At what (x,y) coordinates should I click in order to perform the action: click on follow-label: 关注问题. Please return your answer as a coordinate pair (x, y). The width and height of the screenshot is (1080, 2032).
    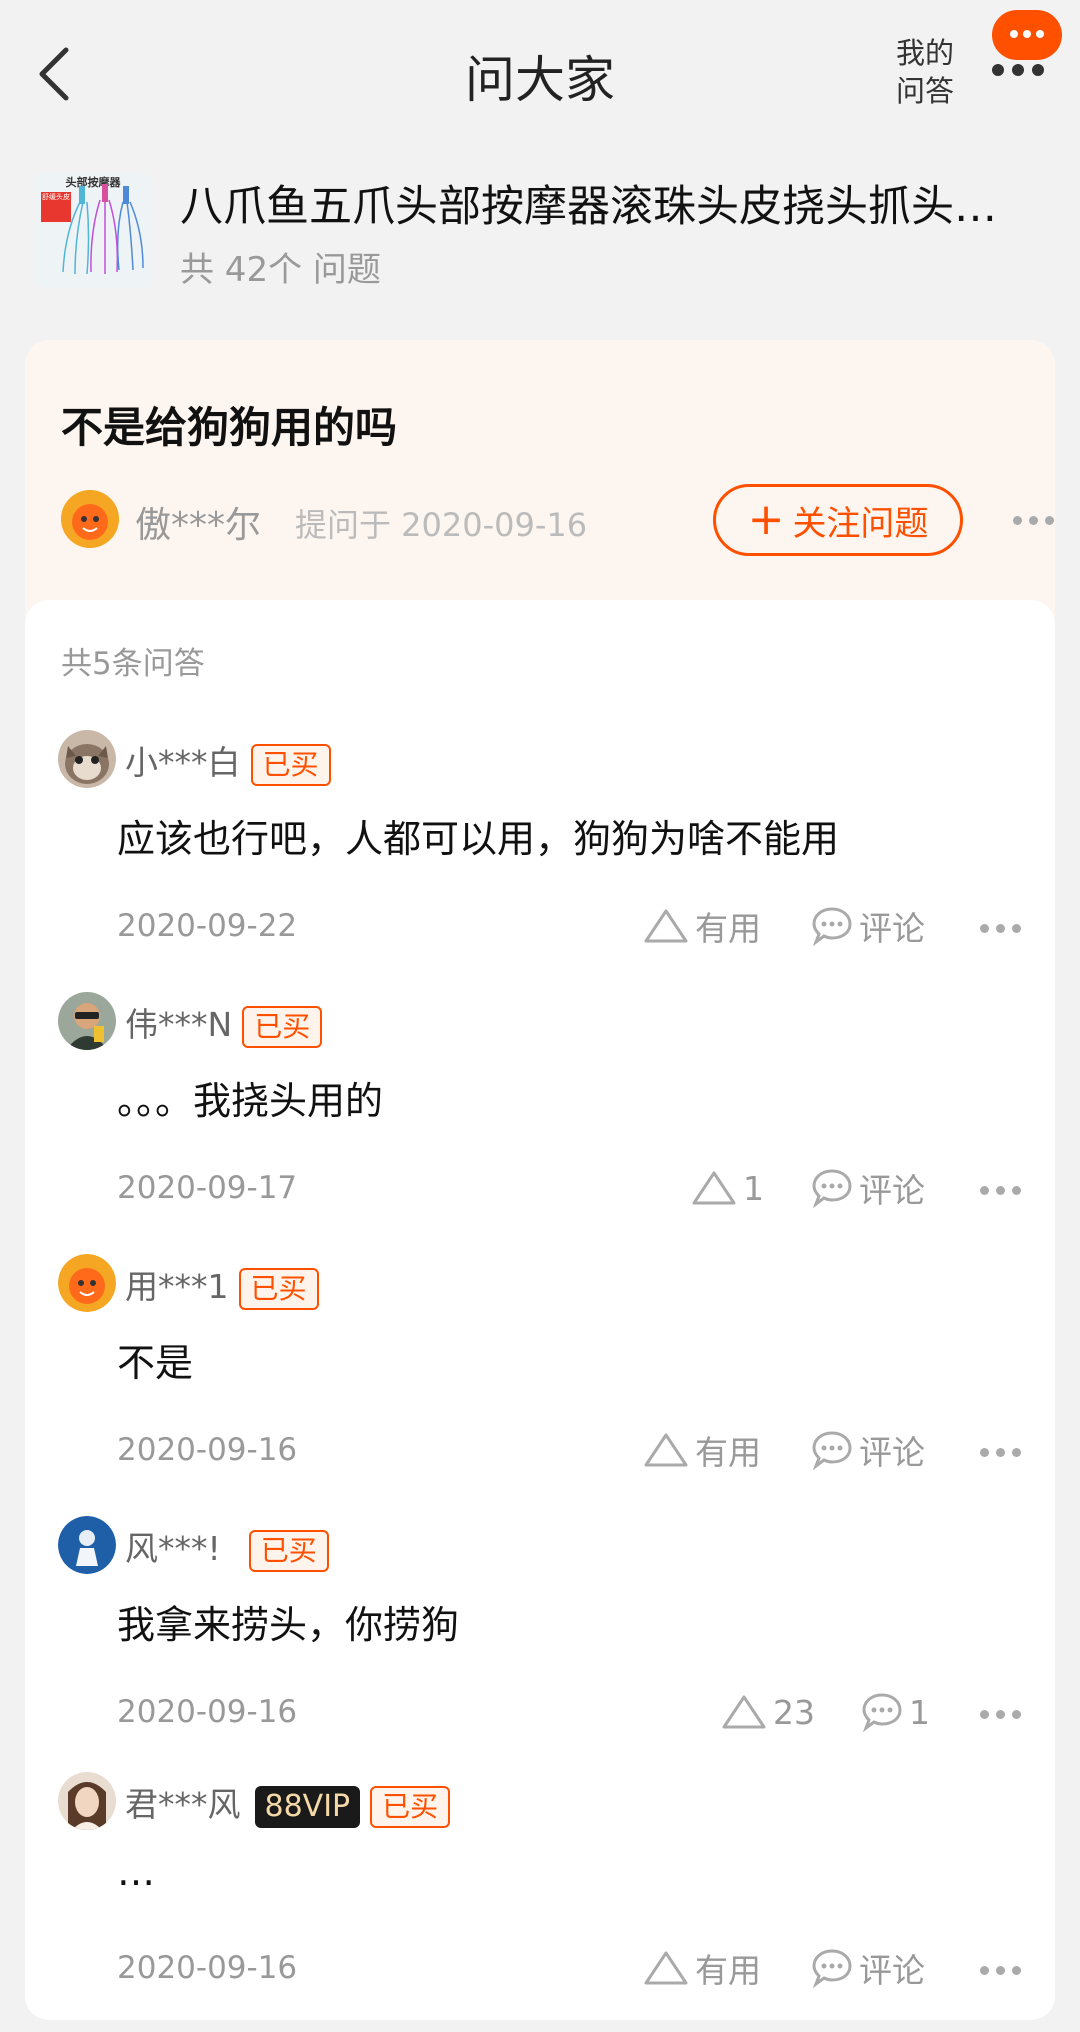
    Looking at the image, I should click on (860, 523).